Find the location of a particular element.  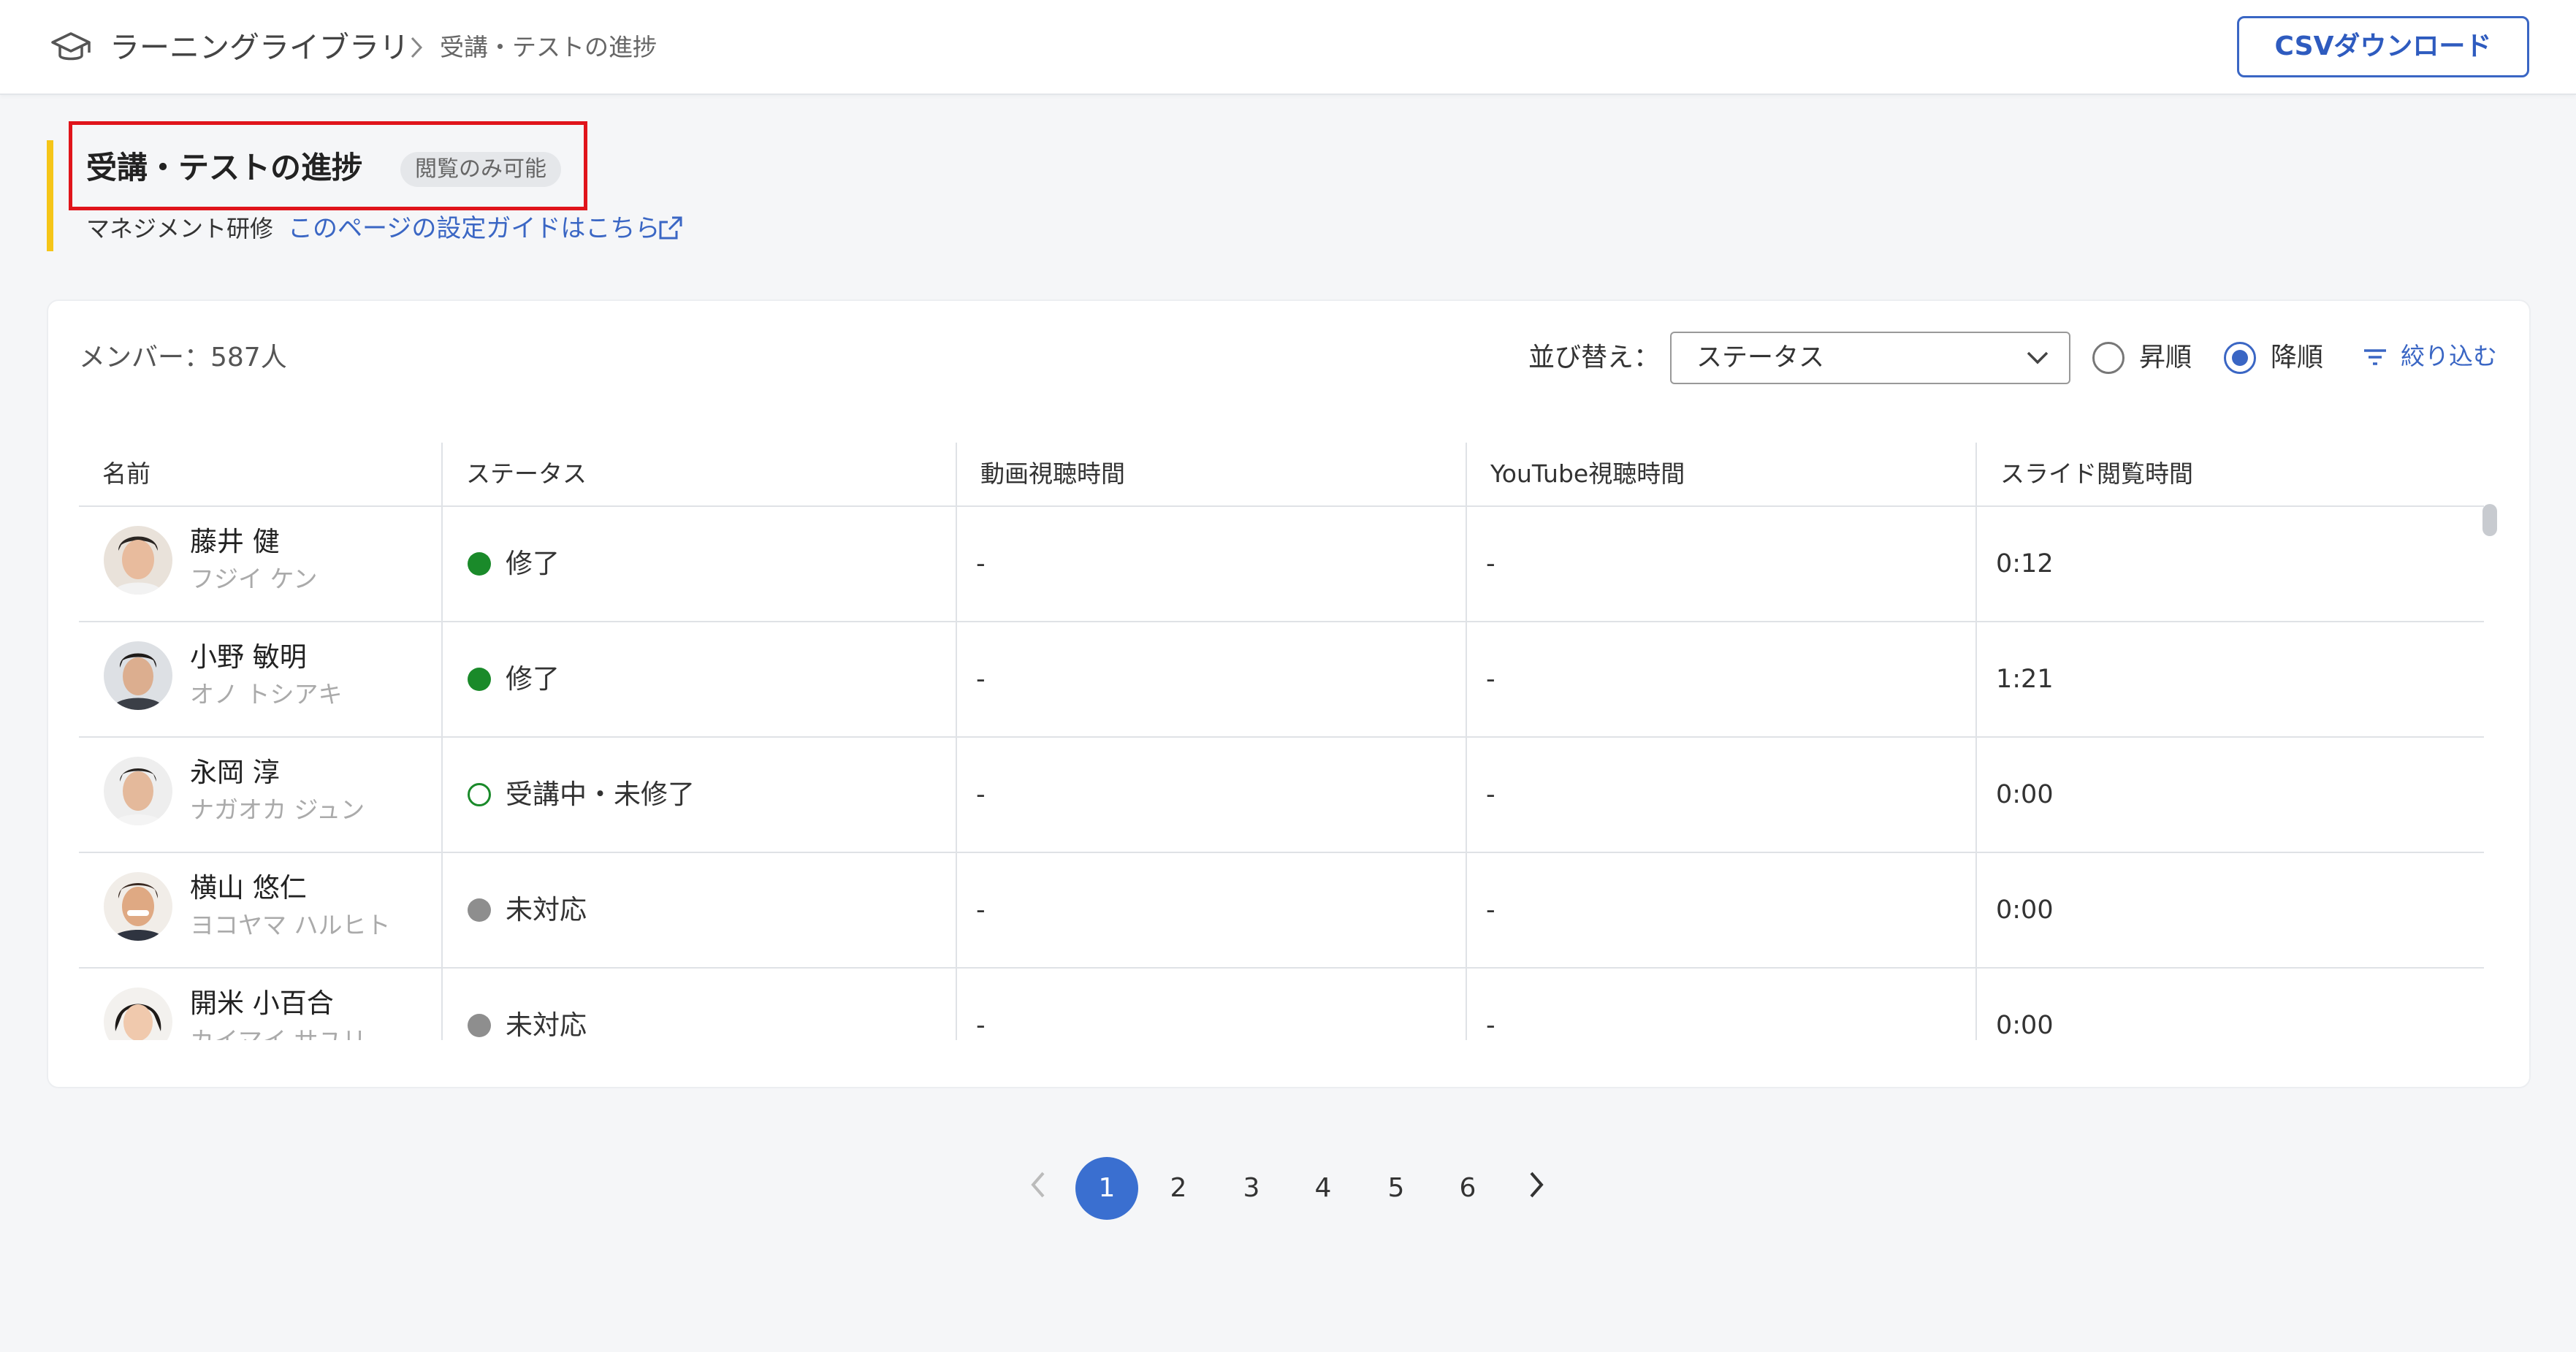

descending-label: 降順 is located at coordinates (2297, 357).